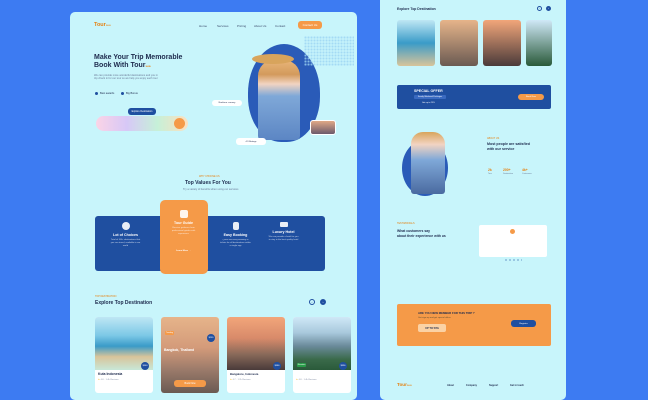 This screenshot has height=400, width=648. Describe the element at coordinates (251, 141) in the screenshot. I see `rating-badge: 4.9 Ratings` at that location.